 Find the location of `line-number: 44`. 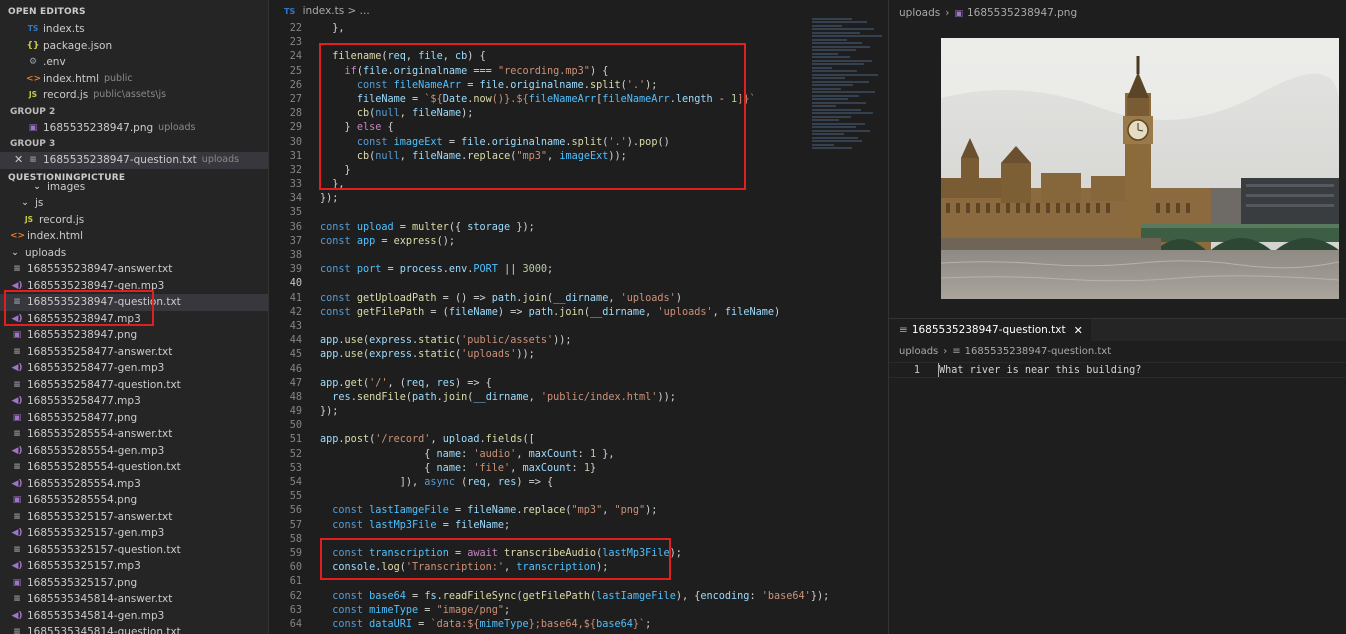

line-number: 44 is located at coordinates (295, 341).